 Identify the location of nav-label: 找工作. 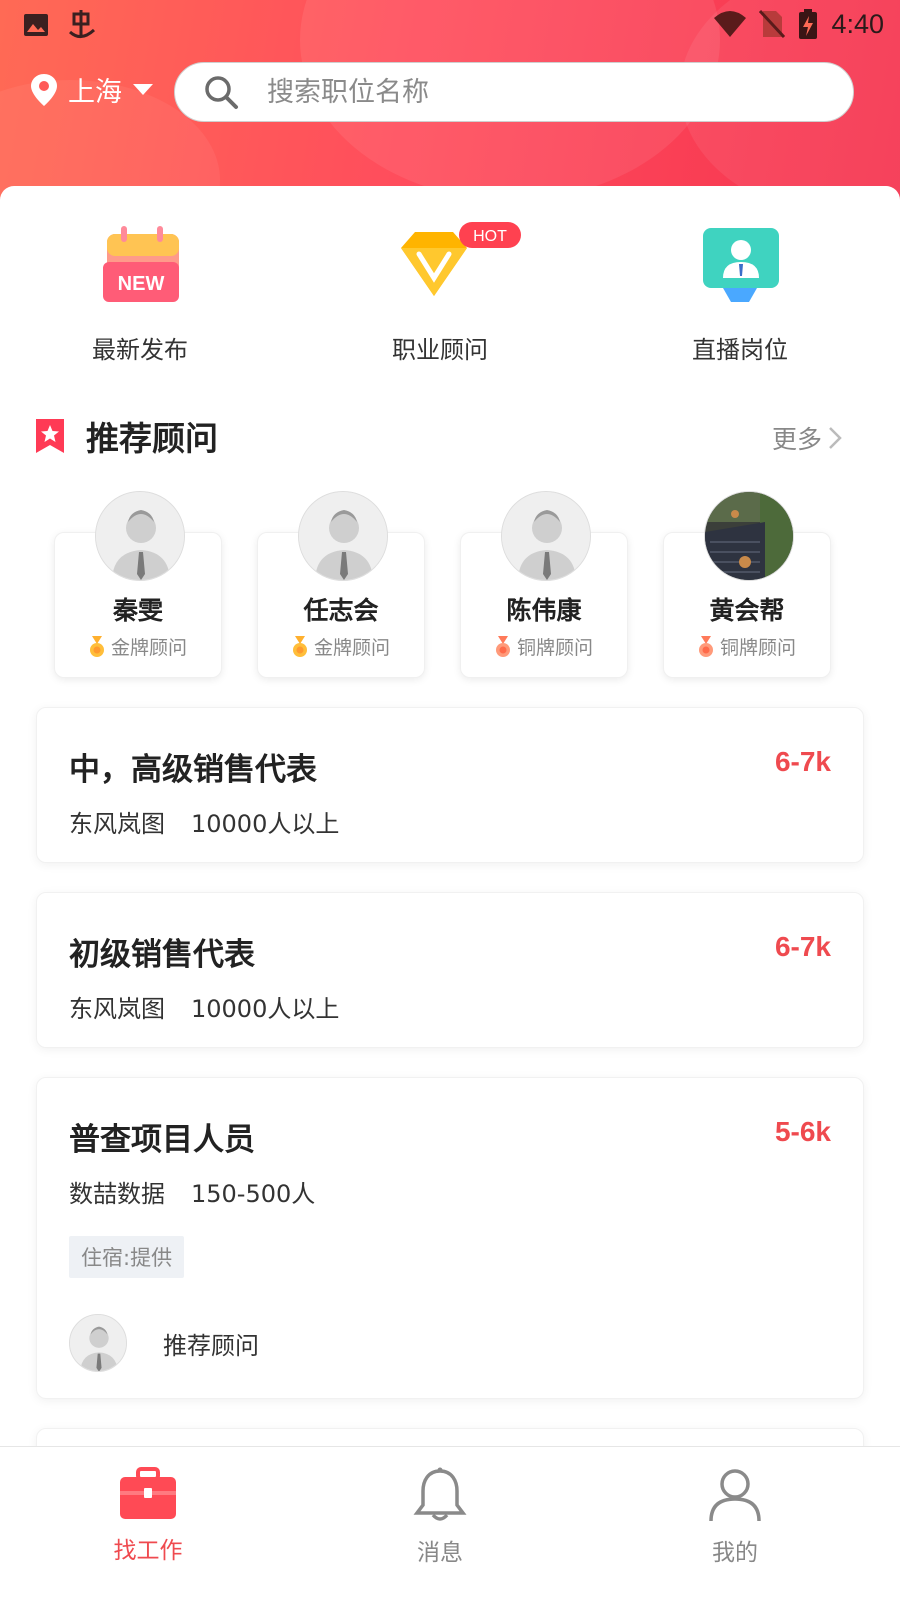
(148, 1551).